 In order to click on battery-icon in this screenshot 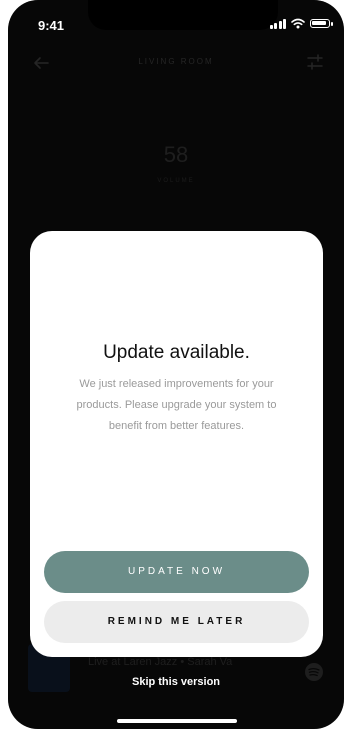, I will do `click(321, 23)`.